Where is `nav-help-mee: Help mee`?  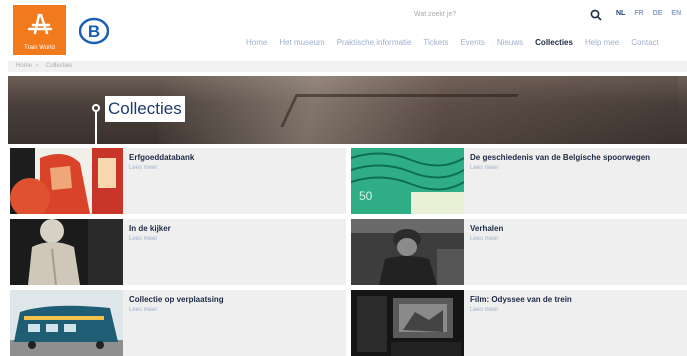 nav-help-mee: Help mee is located at coordinates (602, 42).